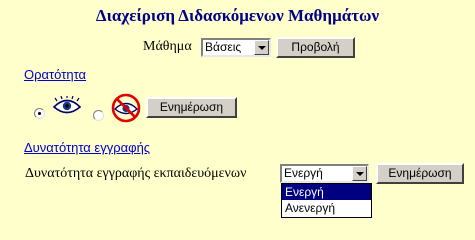  Describe the element at coordinates (136, 173) in the screenshot. I see `enrollment-label: Δυνατότητα εγγραφής εκπαιδευόμενων` at that location.